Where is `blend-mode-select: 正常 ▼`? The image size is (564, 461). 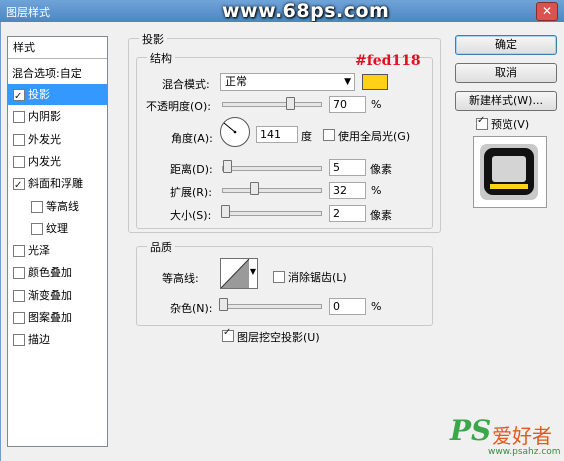 blend-mode-select: 正常 ▼ is located at coordinates (287, 82).